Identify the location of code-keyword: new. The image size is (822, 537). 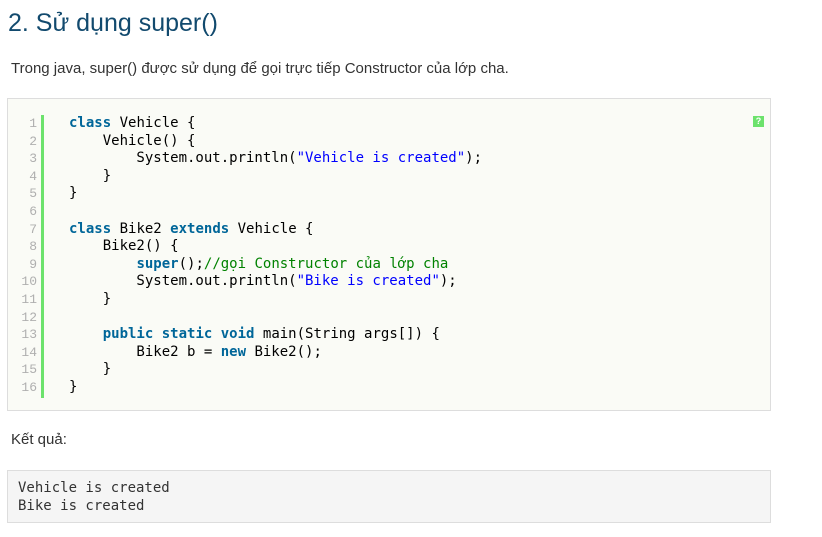
(233, 351).